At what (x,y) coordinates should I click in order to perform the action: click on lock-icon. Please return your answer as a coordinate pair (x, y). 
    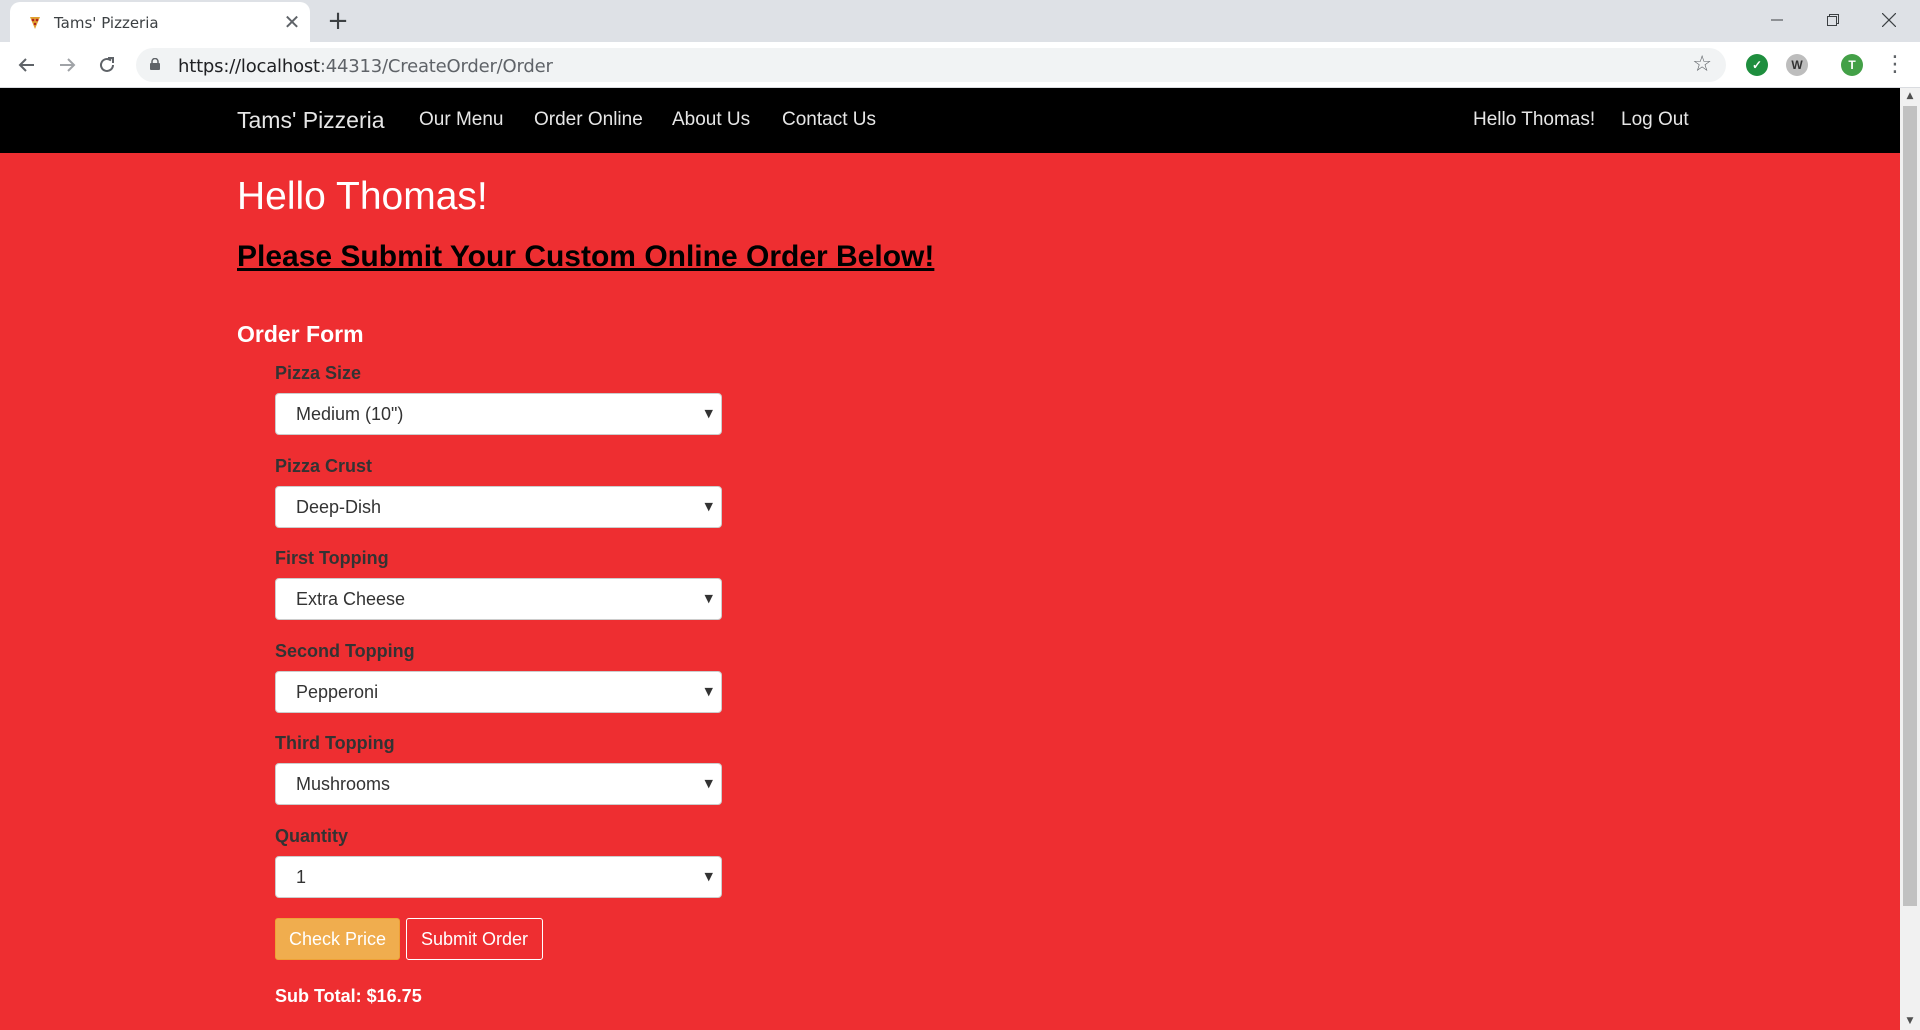
    Looking at the image, I should click on (155, 64).